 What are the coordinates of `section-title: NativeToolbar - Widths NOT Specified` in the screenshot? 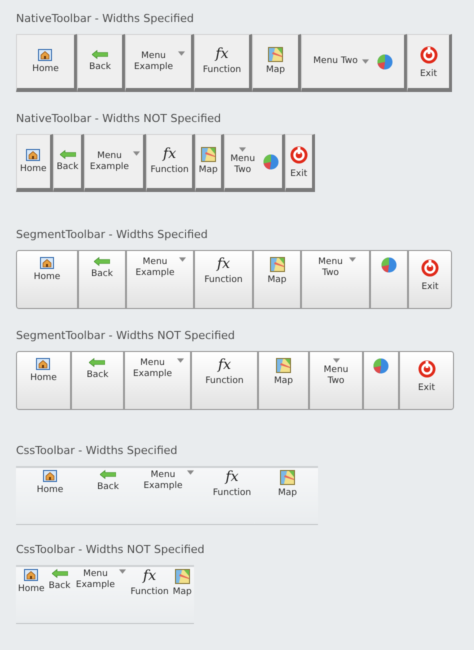 It's located at (118, 119).